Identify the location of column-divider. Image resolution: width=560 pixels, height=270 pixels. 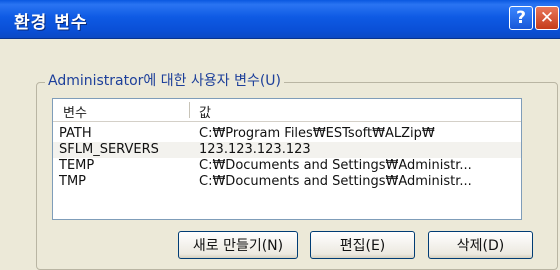
(189, 110).